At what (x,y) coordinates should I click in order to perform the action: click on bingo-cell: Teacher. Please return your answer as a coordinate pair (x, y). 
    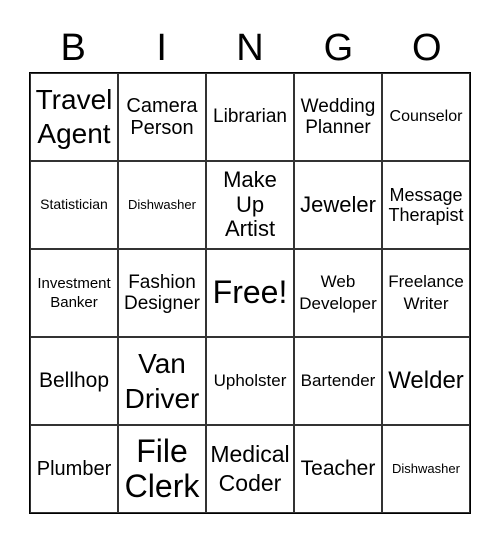
    Looking at the image, I should click on (338, 469).